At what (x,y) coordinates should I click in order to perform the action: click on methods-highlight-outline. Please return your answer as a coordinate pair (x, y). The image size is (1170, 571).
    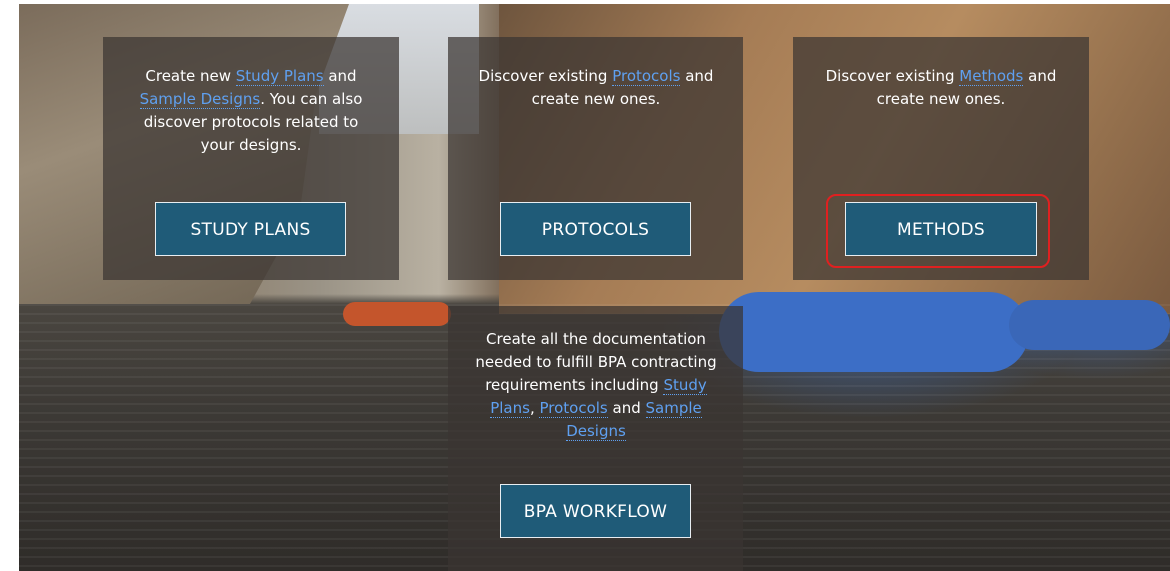
    Looking at the image, I should click on (938, 231).